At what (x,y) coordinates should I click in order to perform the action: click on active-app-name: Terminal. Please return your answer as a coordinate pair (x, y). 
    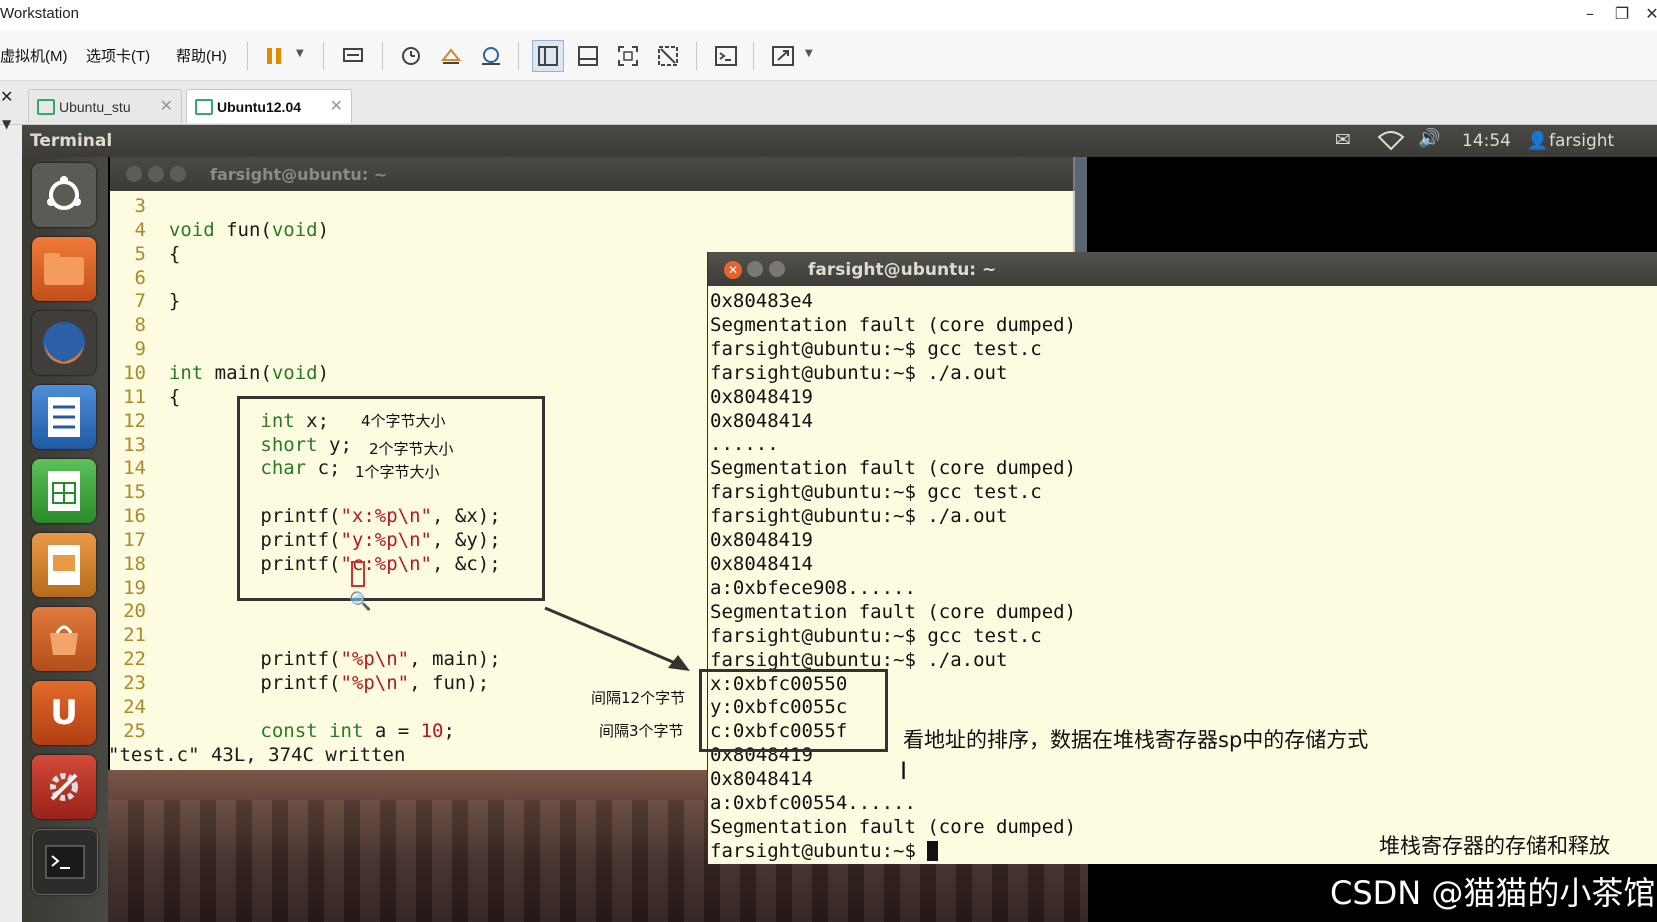
    Looking at the image, I should click on (71, 141).